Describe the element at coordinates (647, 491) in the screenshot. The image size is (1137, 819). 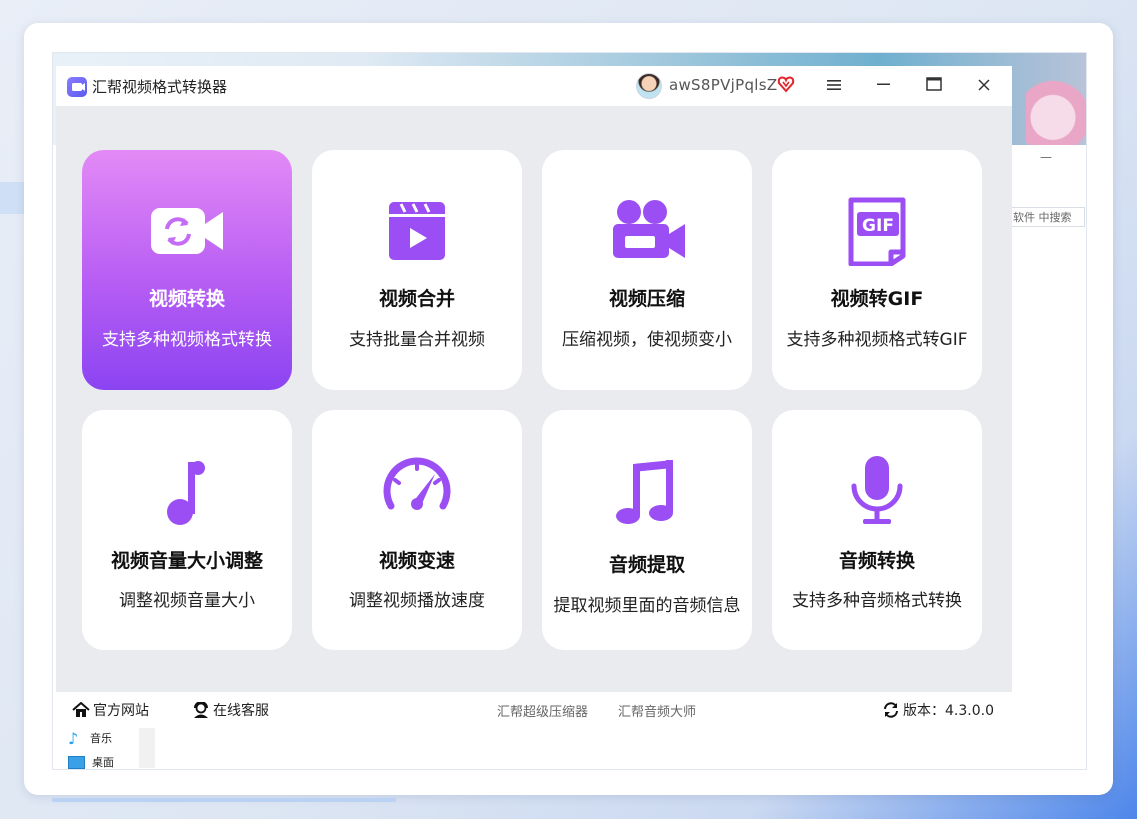
I see `double-music-note-icon` at that location.